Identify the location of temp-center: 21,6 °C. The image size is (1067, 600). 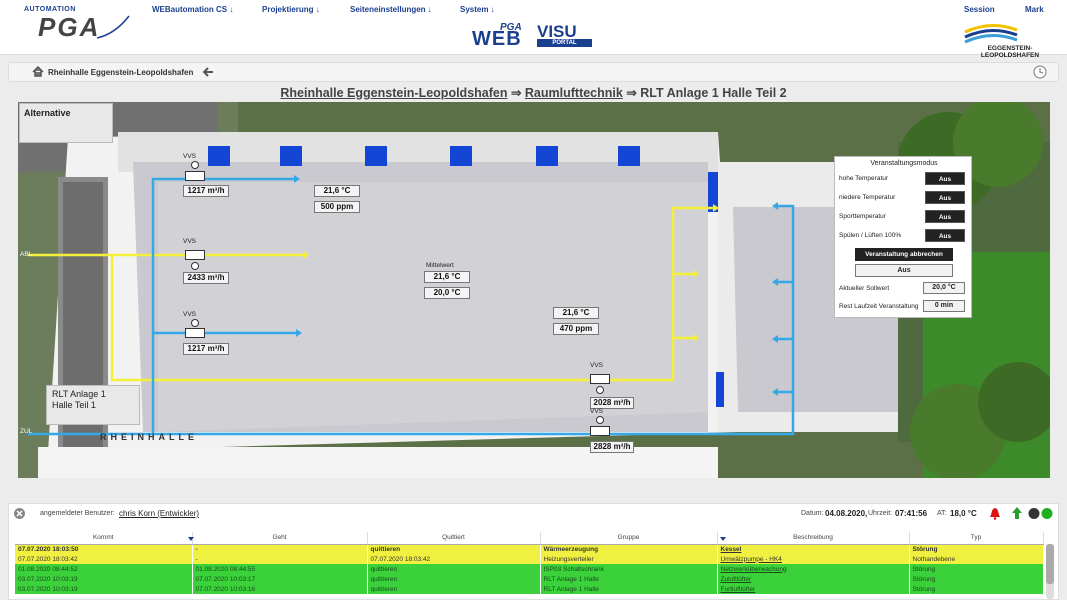
(576, 313).